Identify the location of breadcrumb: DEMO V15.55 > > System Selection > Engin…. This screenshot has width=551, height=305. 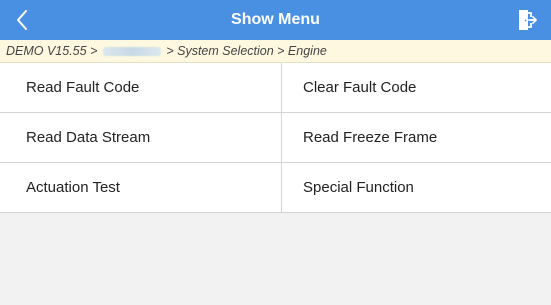
(275, 51).